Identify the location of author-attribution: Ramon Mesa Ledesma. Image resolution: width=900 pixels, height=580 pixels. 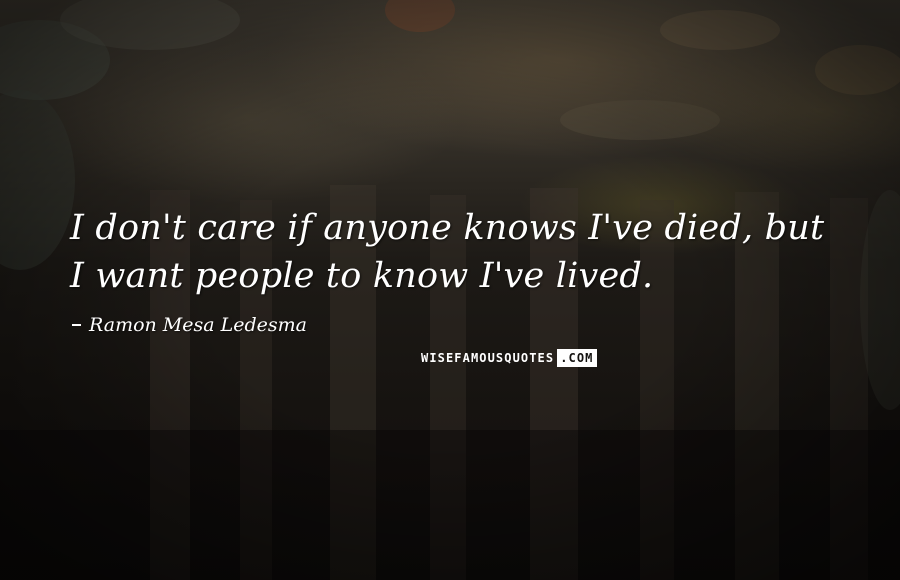
(189, 325).